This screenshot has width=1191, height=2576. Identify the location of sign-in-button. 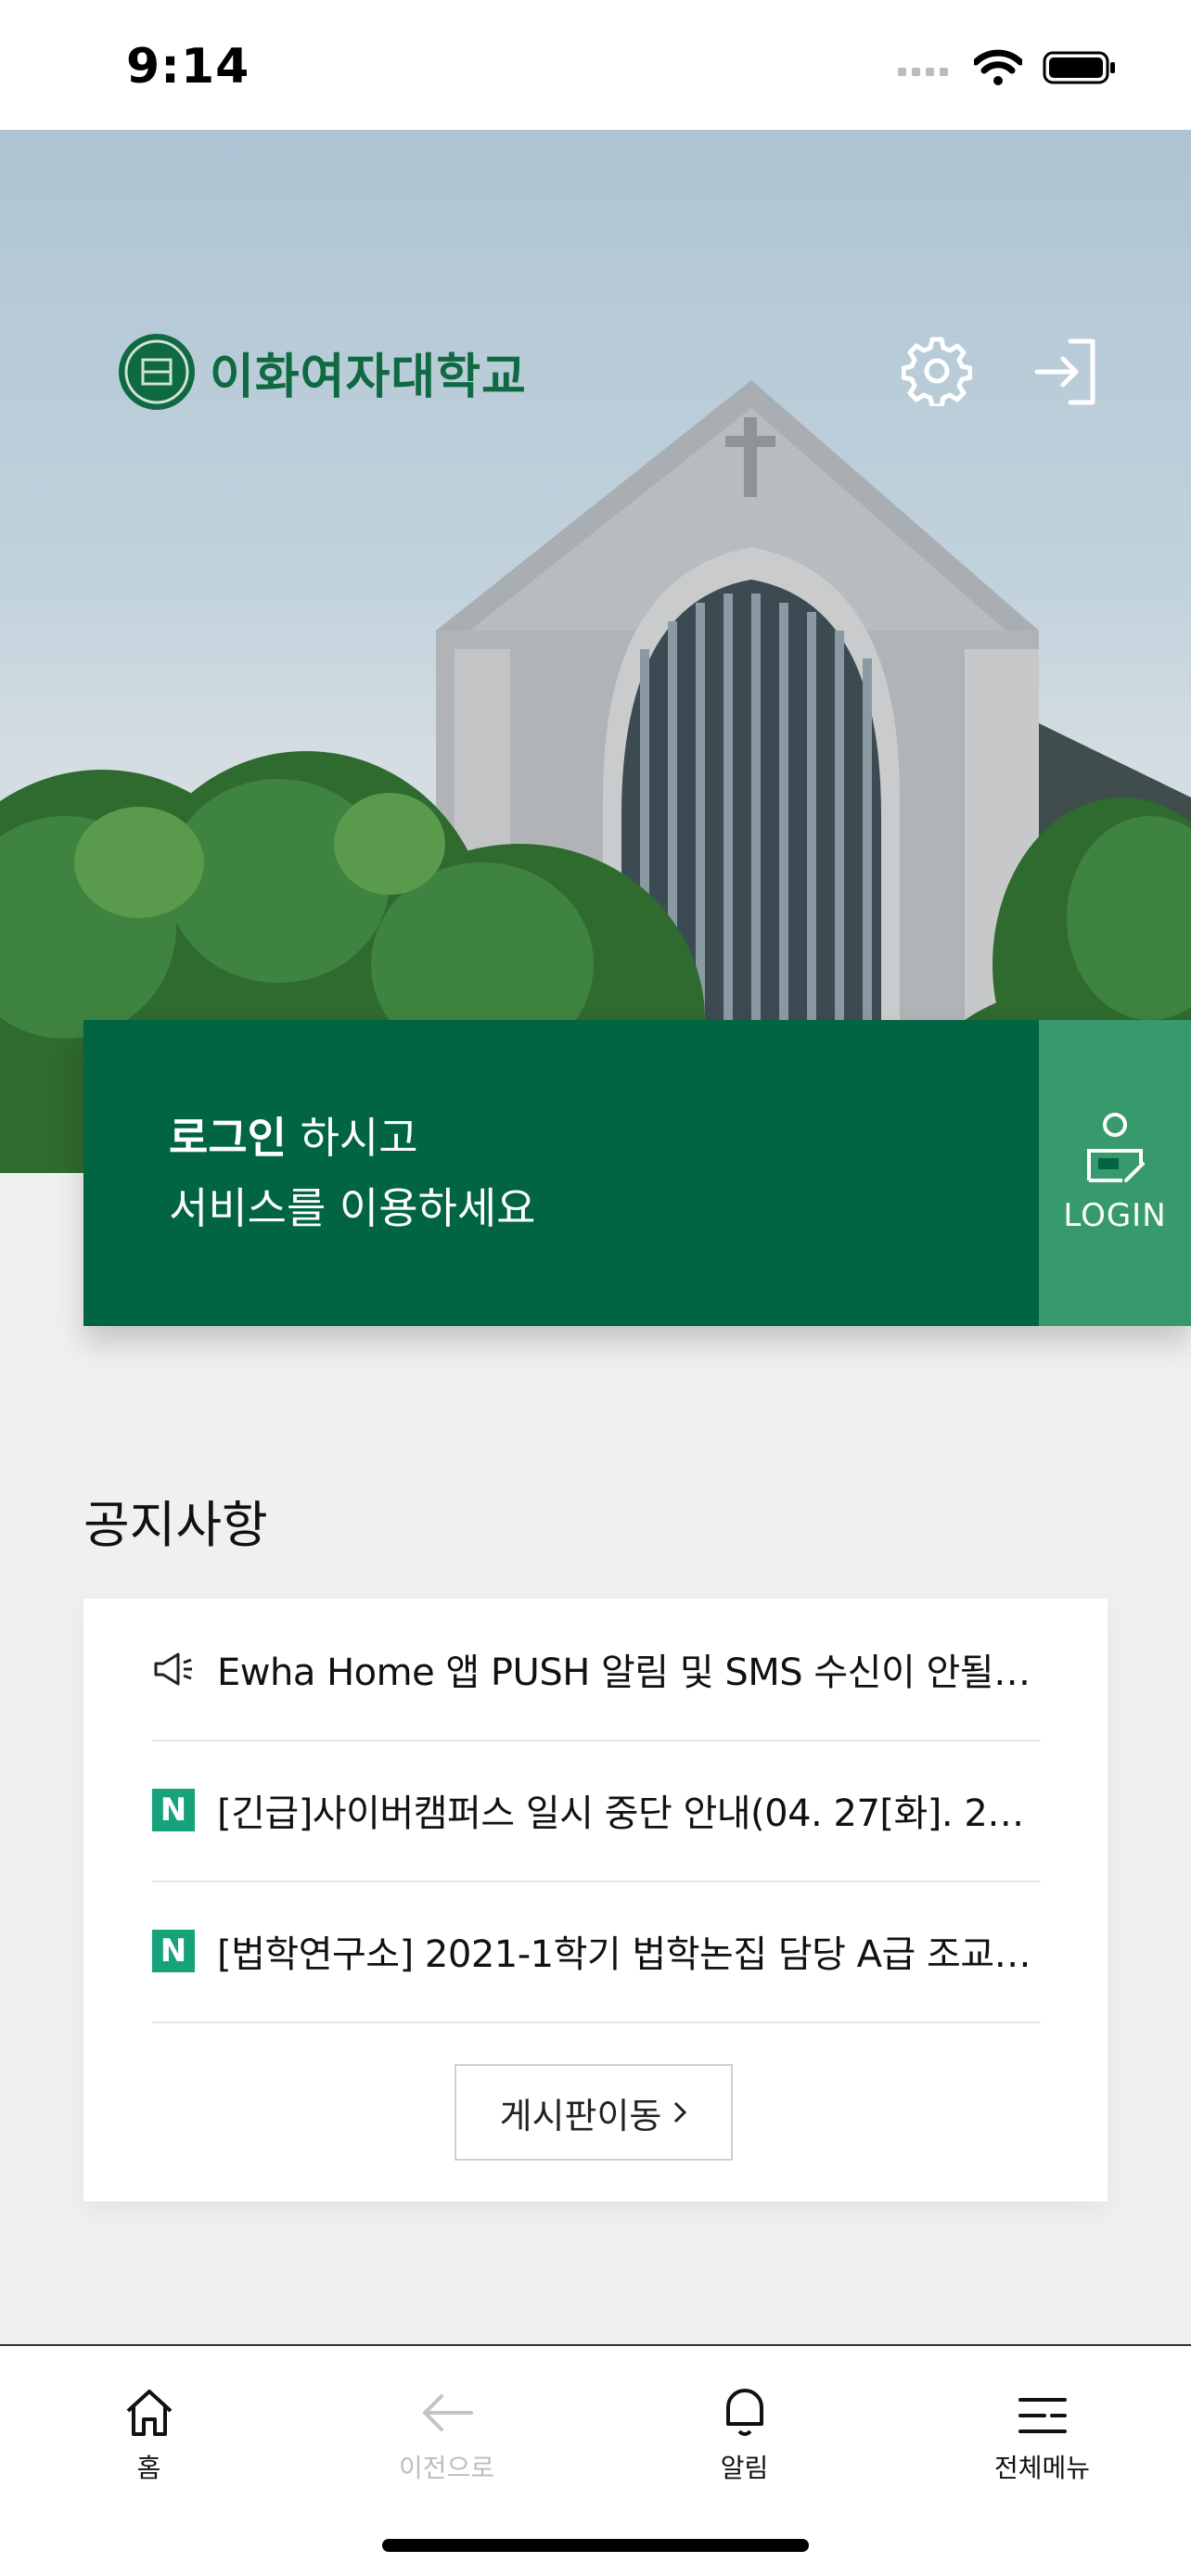
(1065, 374).